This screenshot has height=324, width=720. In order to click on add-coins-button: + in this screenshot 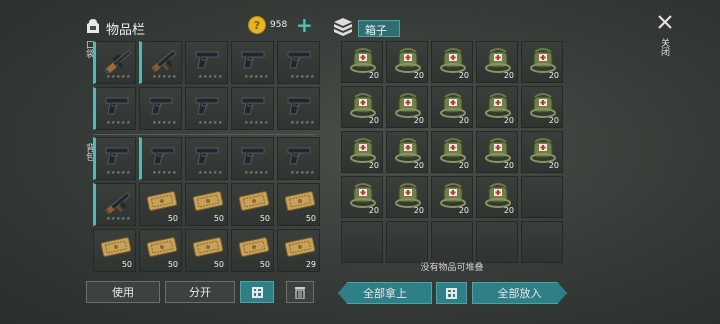, I will do `click(304, 25)`.